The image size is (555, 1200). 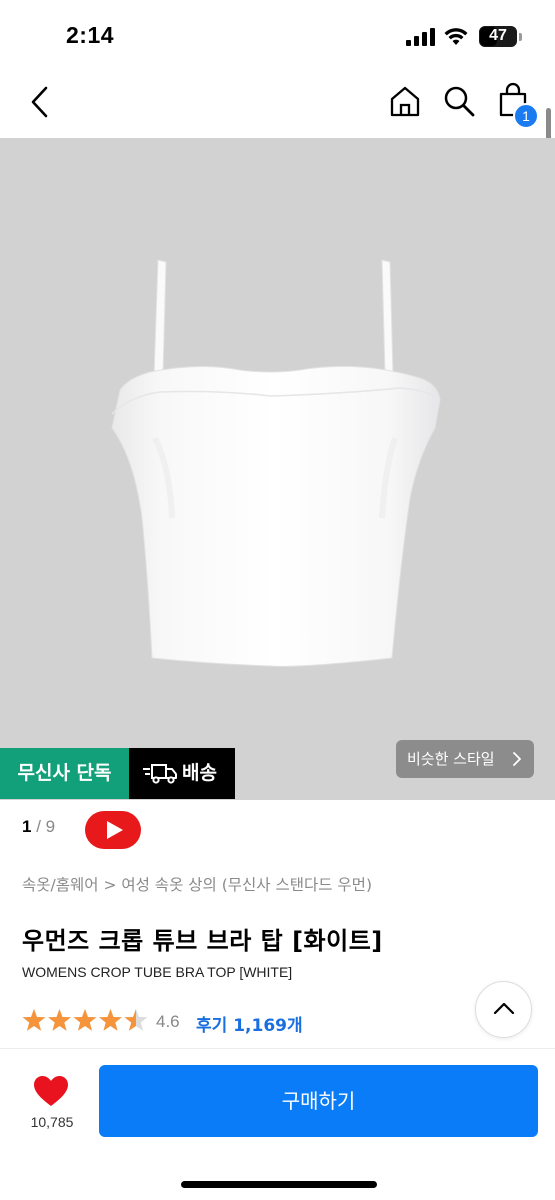 I want to click on status-time: 2:14, so click(x=90, y=35).